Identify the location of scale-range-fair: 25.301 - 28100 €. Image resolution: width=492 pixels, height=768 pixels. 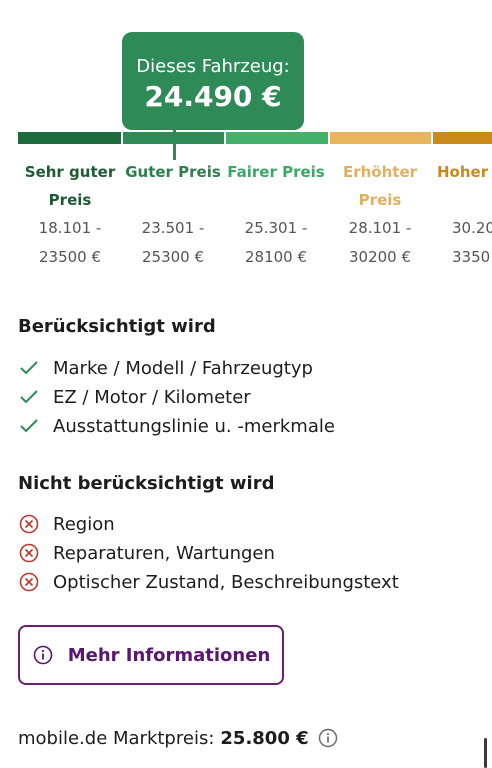
(276, 242).